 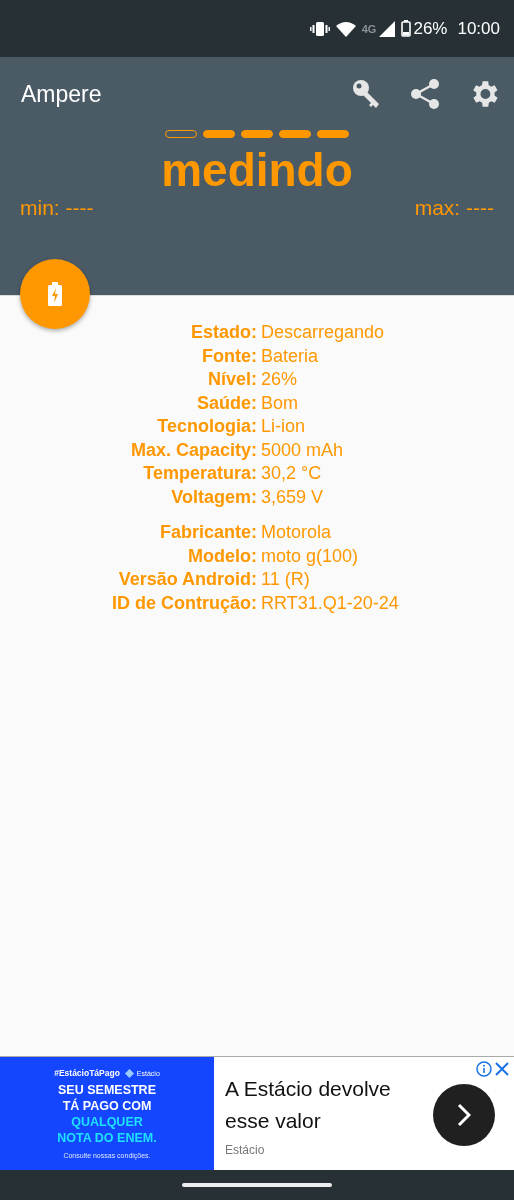 What do you see at coordinates (223, 332) in the screenshot?
I see `info-label: Estado:` at bounding box center [223, 332].